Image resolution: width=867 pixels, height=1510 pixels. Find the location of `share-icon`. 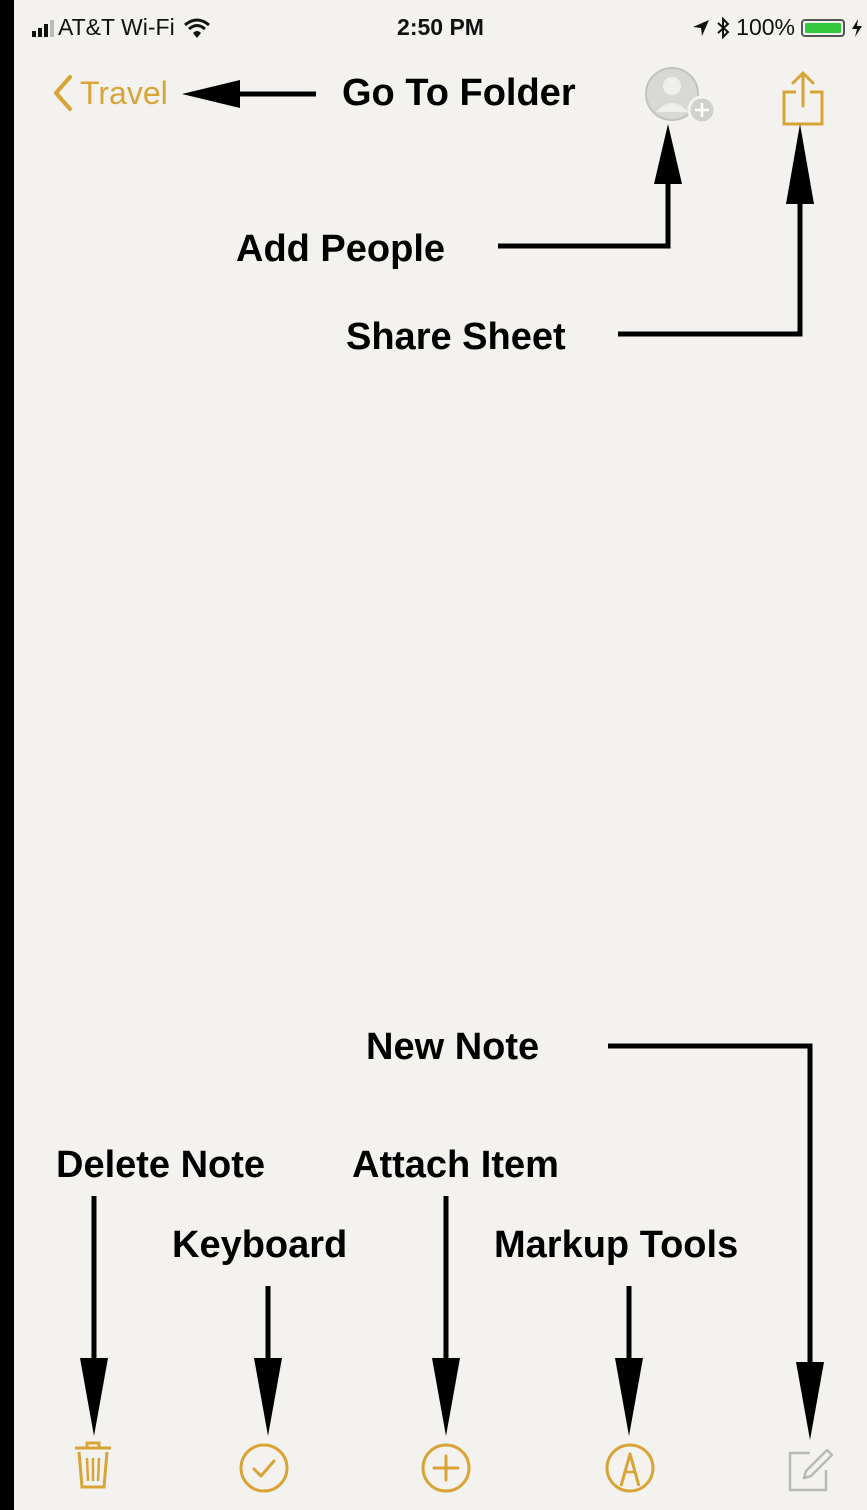

share-icon is located at coordinates (803, 98).